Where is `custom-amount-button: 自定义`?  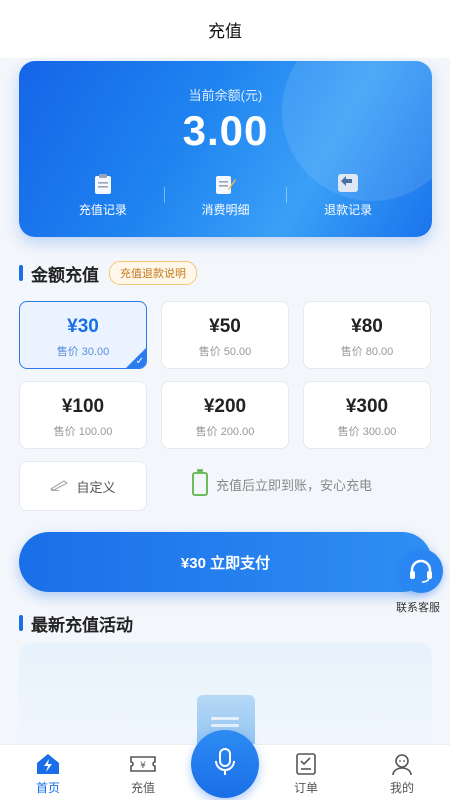 custom-amount-button: 自定义 is located at coordinates (83, 486).